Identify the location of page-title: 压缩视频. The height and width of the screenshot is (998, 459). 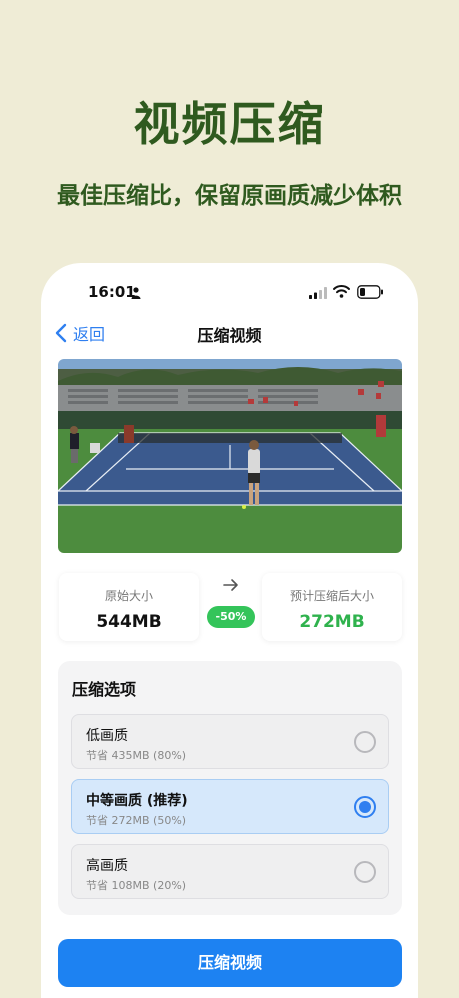
(229, 335).